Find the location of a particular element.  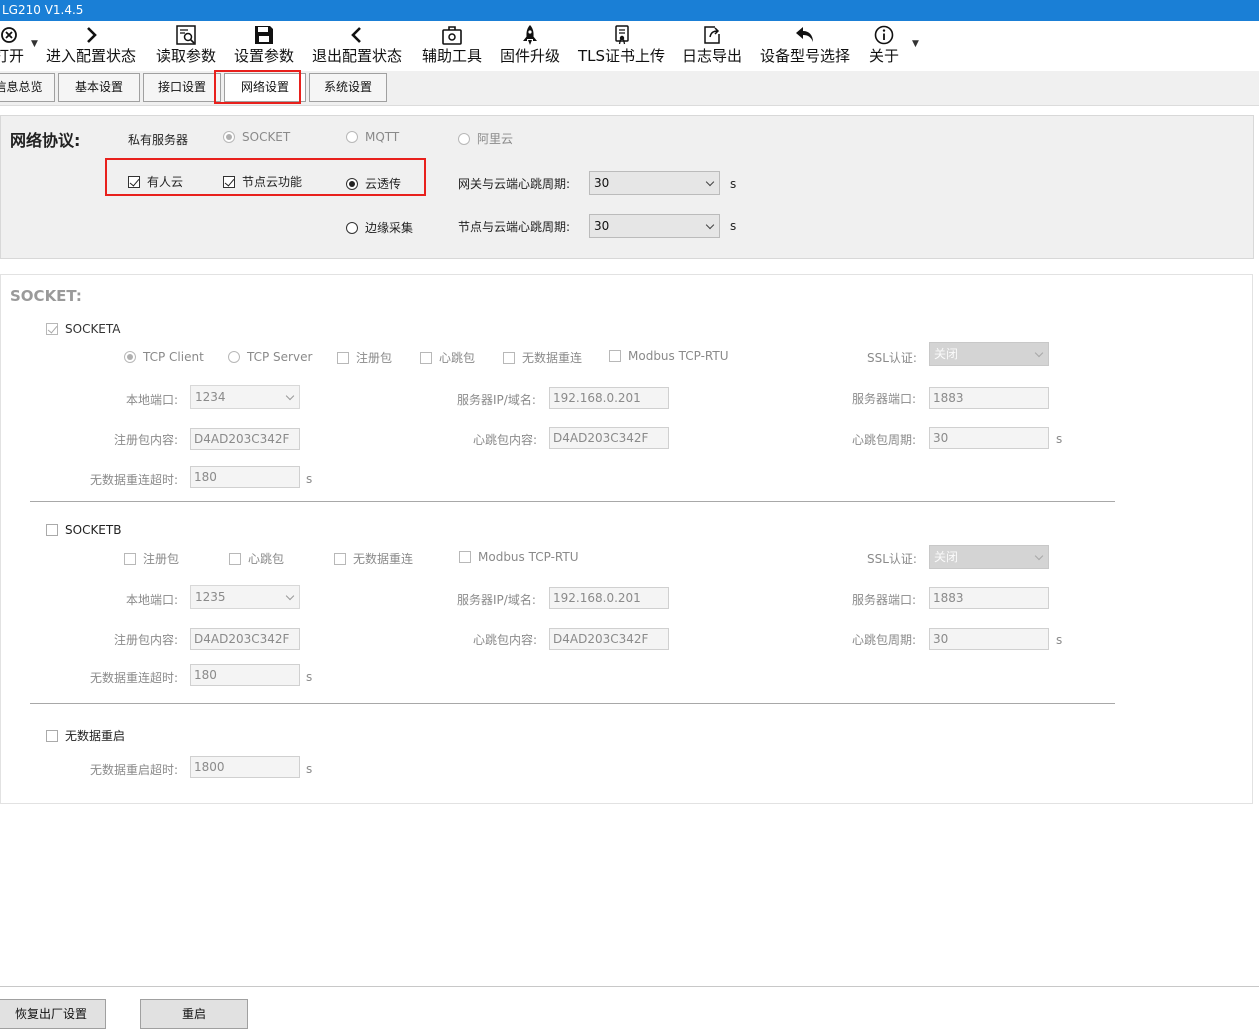

toolbar-device-model-button: 设备型号选择 is located at coordinates (805, 47).